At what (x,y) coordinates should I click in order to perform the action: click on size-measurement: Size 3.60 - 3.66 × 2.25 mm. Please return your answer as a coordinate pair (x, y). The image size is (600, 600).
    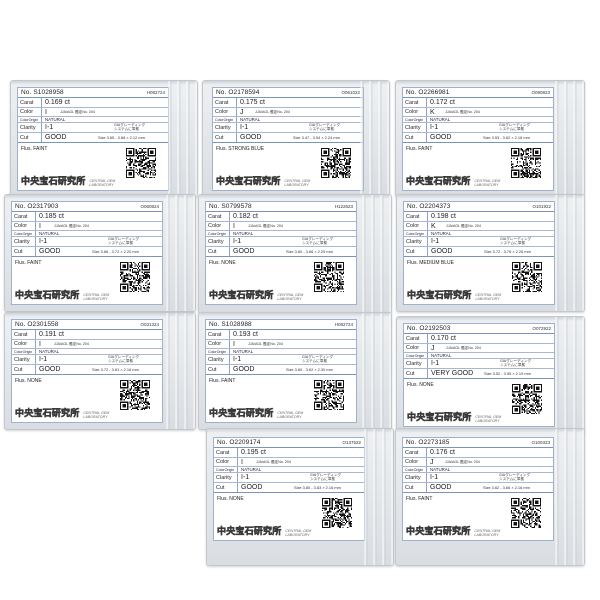
    Looking at the image, I should click on (309, 251).